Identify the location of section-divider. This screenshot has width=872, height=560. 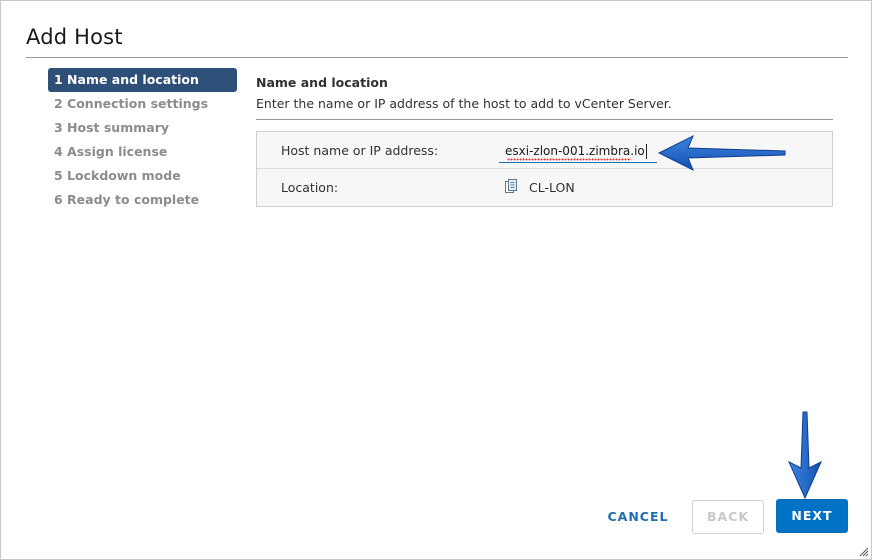
(544, 119).